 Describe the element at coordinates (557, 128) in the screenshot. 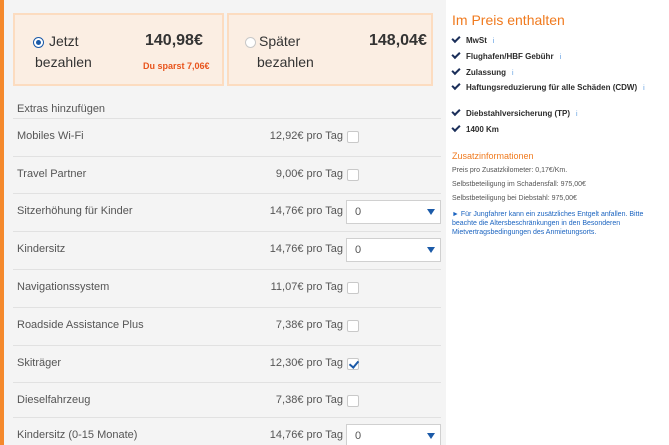

I see `included-item: 1400 Km` at that location.